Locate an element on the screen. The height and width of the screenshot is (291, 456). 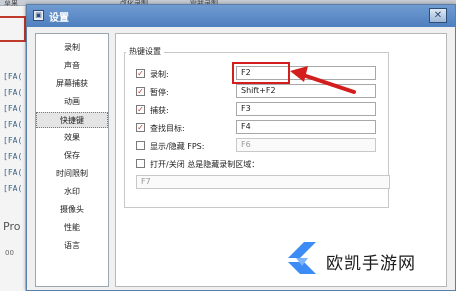
watermark-logo-icon is located at coordinates (302, 258).